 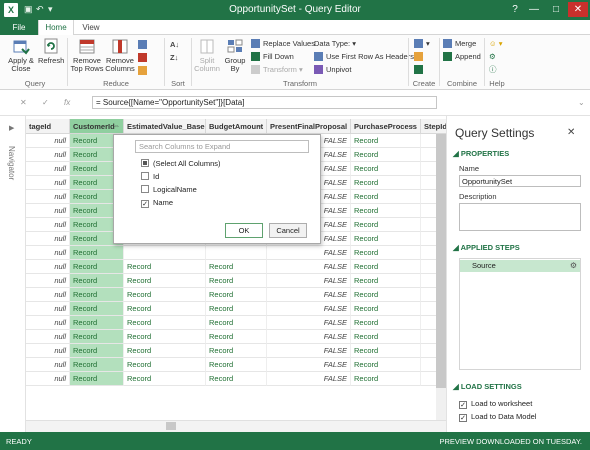 I want to click on custom-column-icon, so click(x=420, y=56).